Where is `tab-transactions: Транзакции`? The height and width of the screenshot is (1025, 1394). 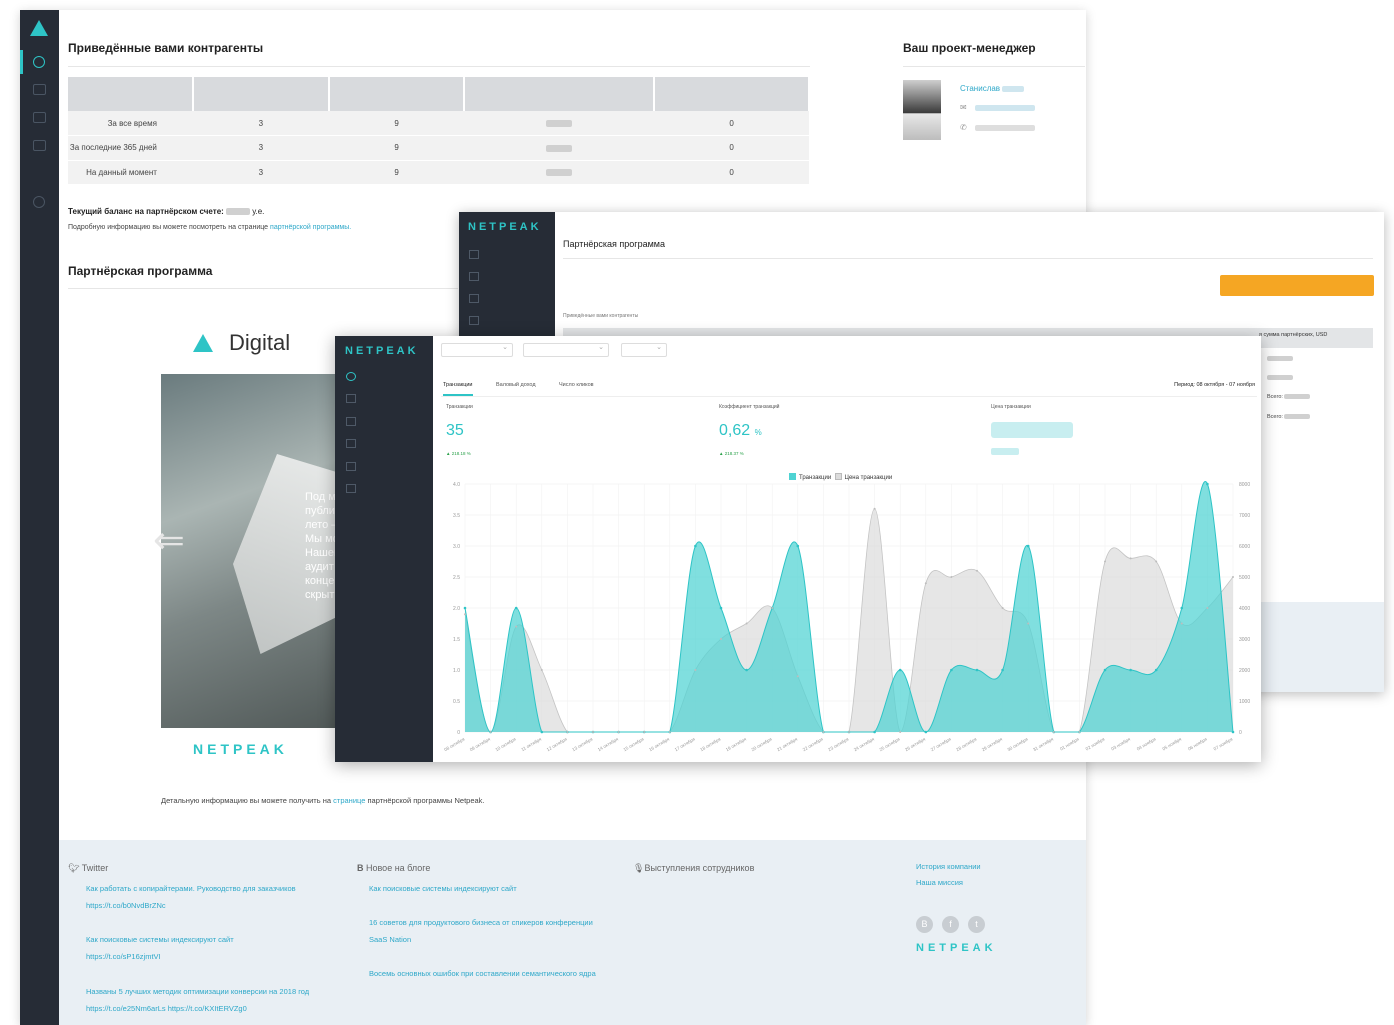 tab-transactions: Транзакции is located at coordinates (458, 389).